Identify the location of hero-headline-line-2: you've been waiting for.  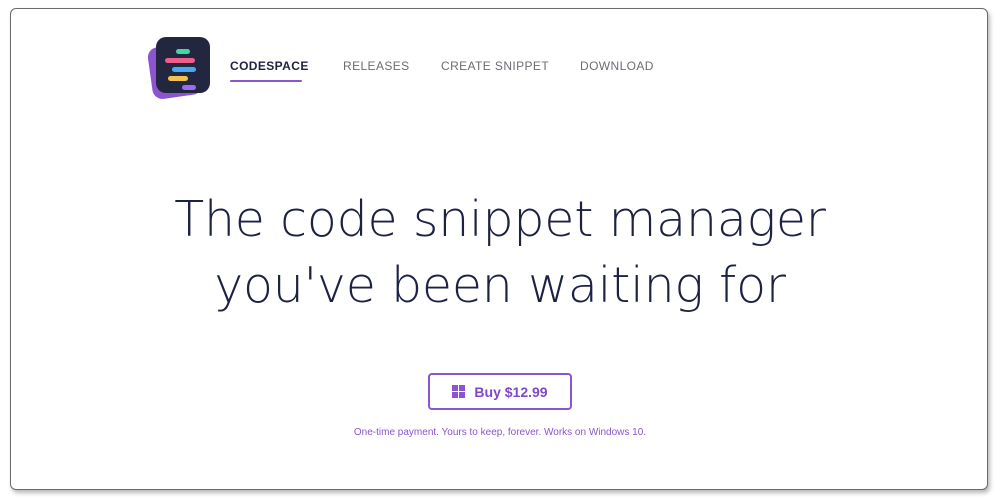
(500, 285).